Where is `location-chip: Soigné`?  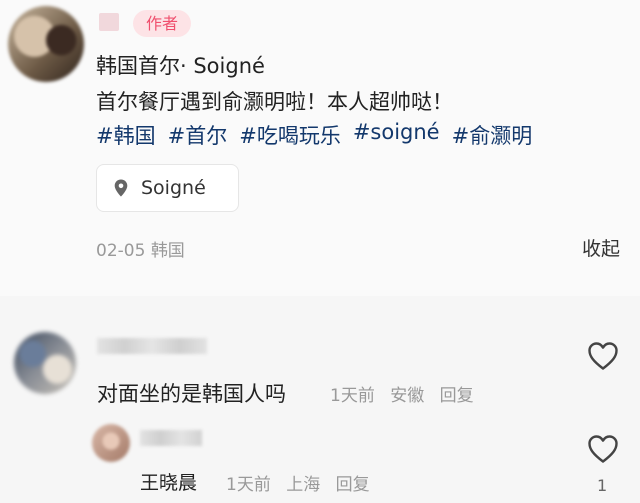
location-chip: Soigné is located at coordinates (167, 188).